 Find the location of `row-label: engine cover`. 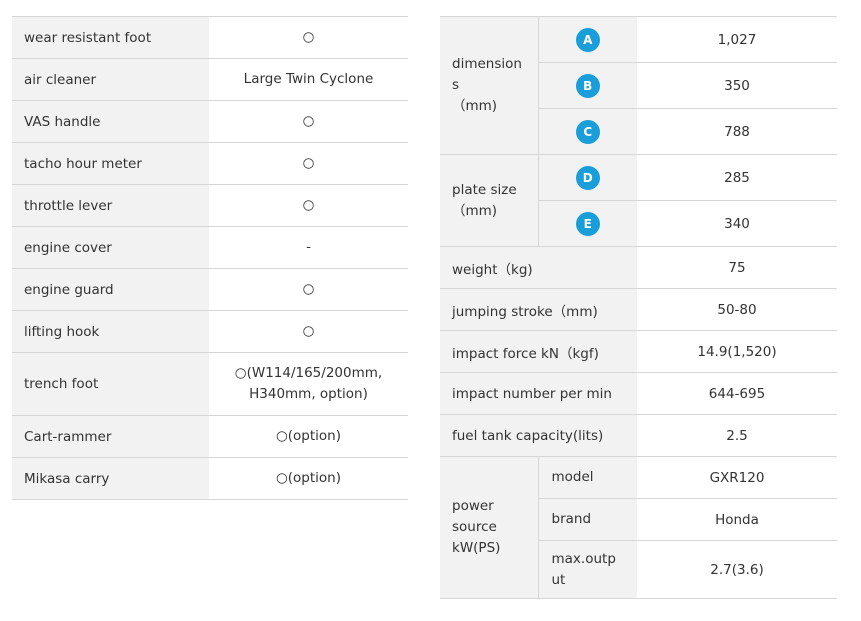

row-label: engine cover is located at coordinates (110, 247).